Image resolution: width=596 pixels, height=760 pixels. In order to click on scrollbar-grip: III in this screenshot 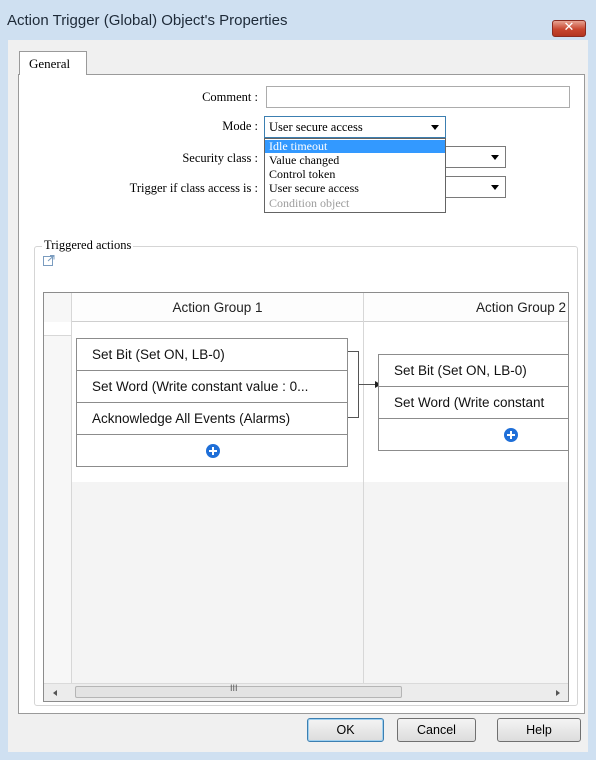, I will do `click(234, 688)`.